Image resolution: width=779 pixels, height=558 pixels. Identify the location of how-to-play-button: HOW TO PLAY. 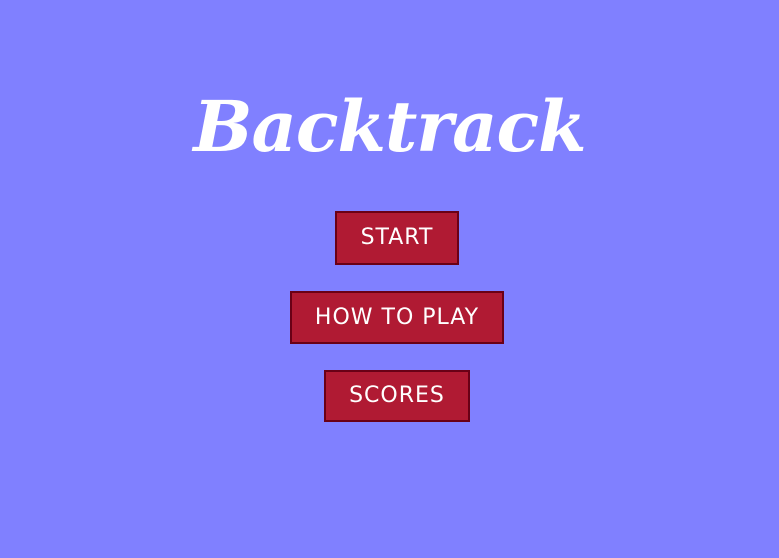
(397, 317).